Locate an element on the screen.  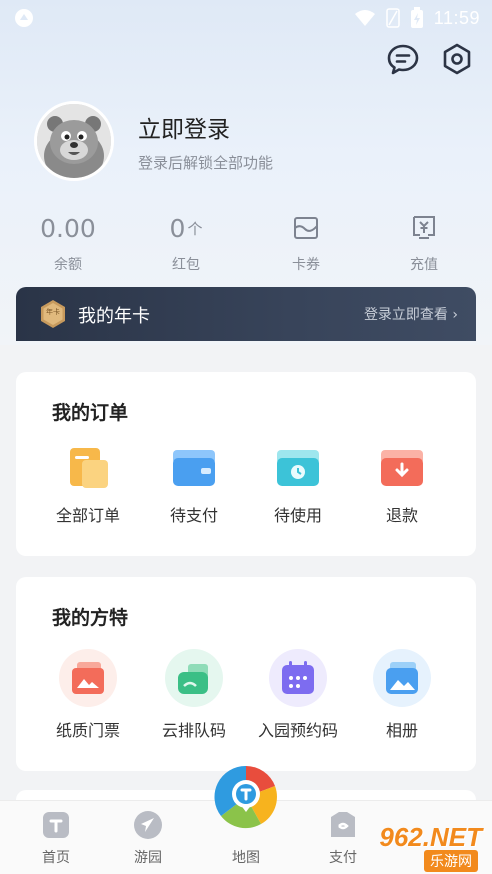
cloud-queue-item: 云排队码 is located at coordinates (194, 695).